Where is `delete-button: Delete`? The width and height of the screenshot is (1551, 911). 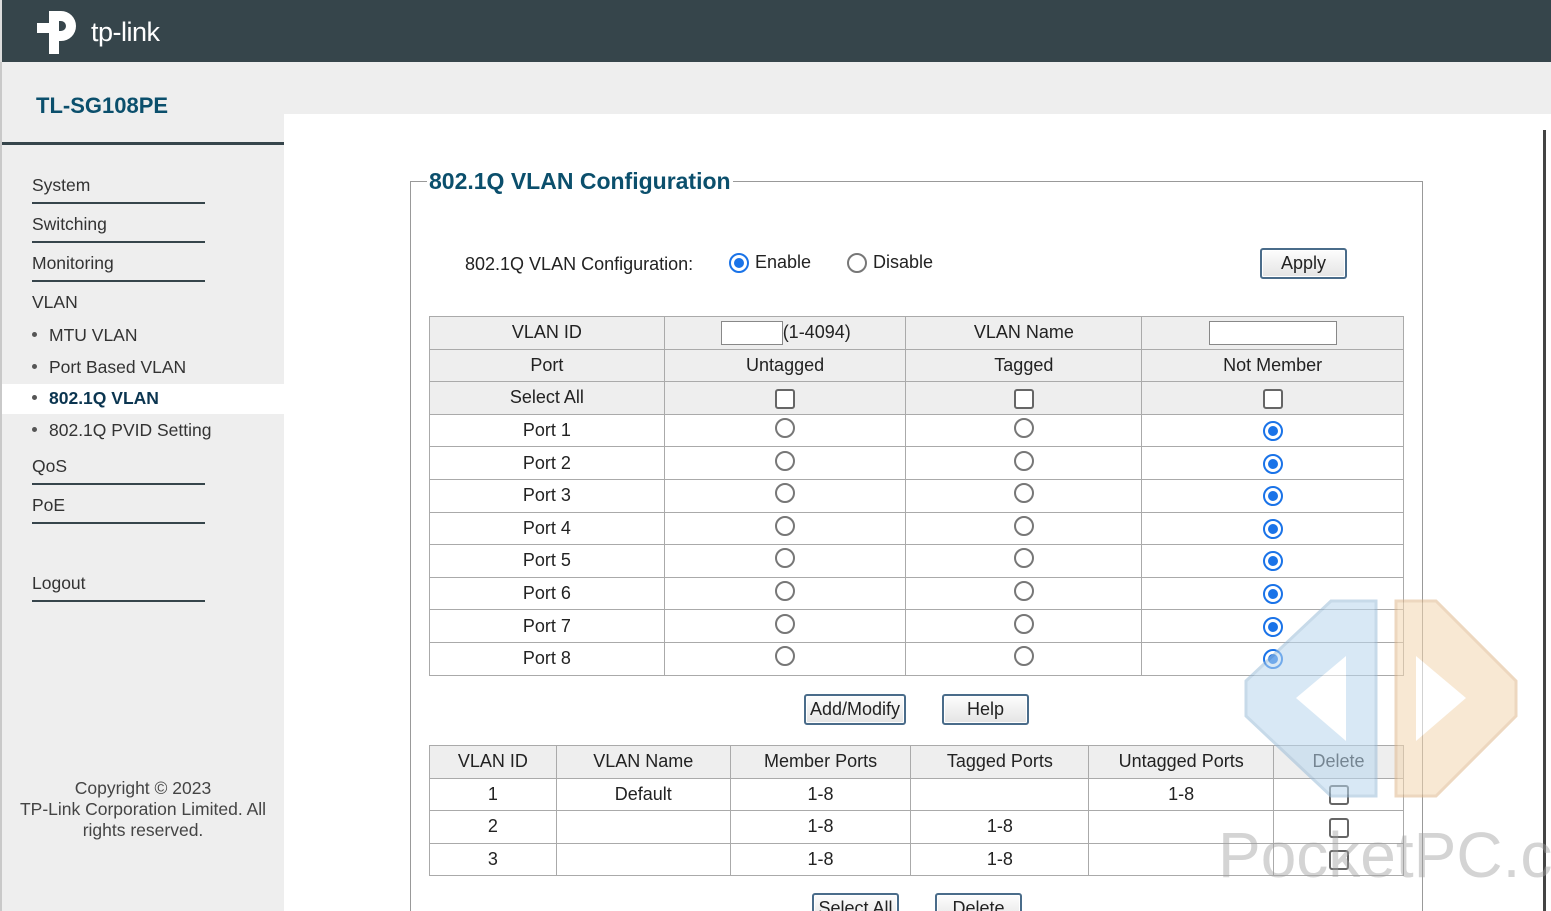
delete-button: Delete is located at coordinates (978, 902).